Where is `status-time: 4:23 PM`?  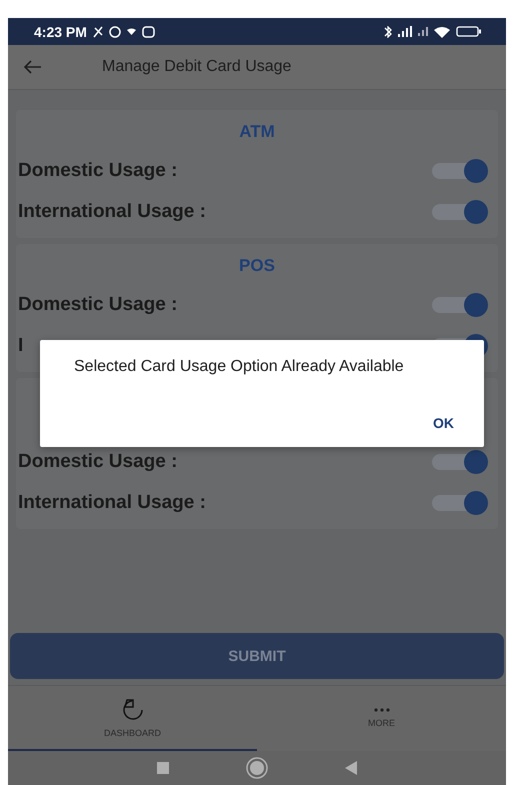
status-time: 4:23 PM is located at coordinates (60, 32).